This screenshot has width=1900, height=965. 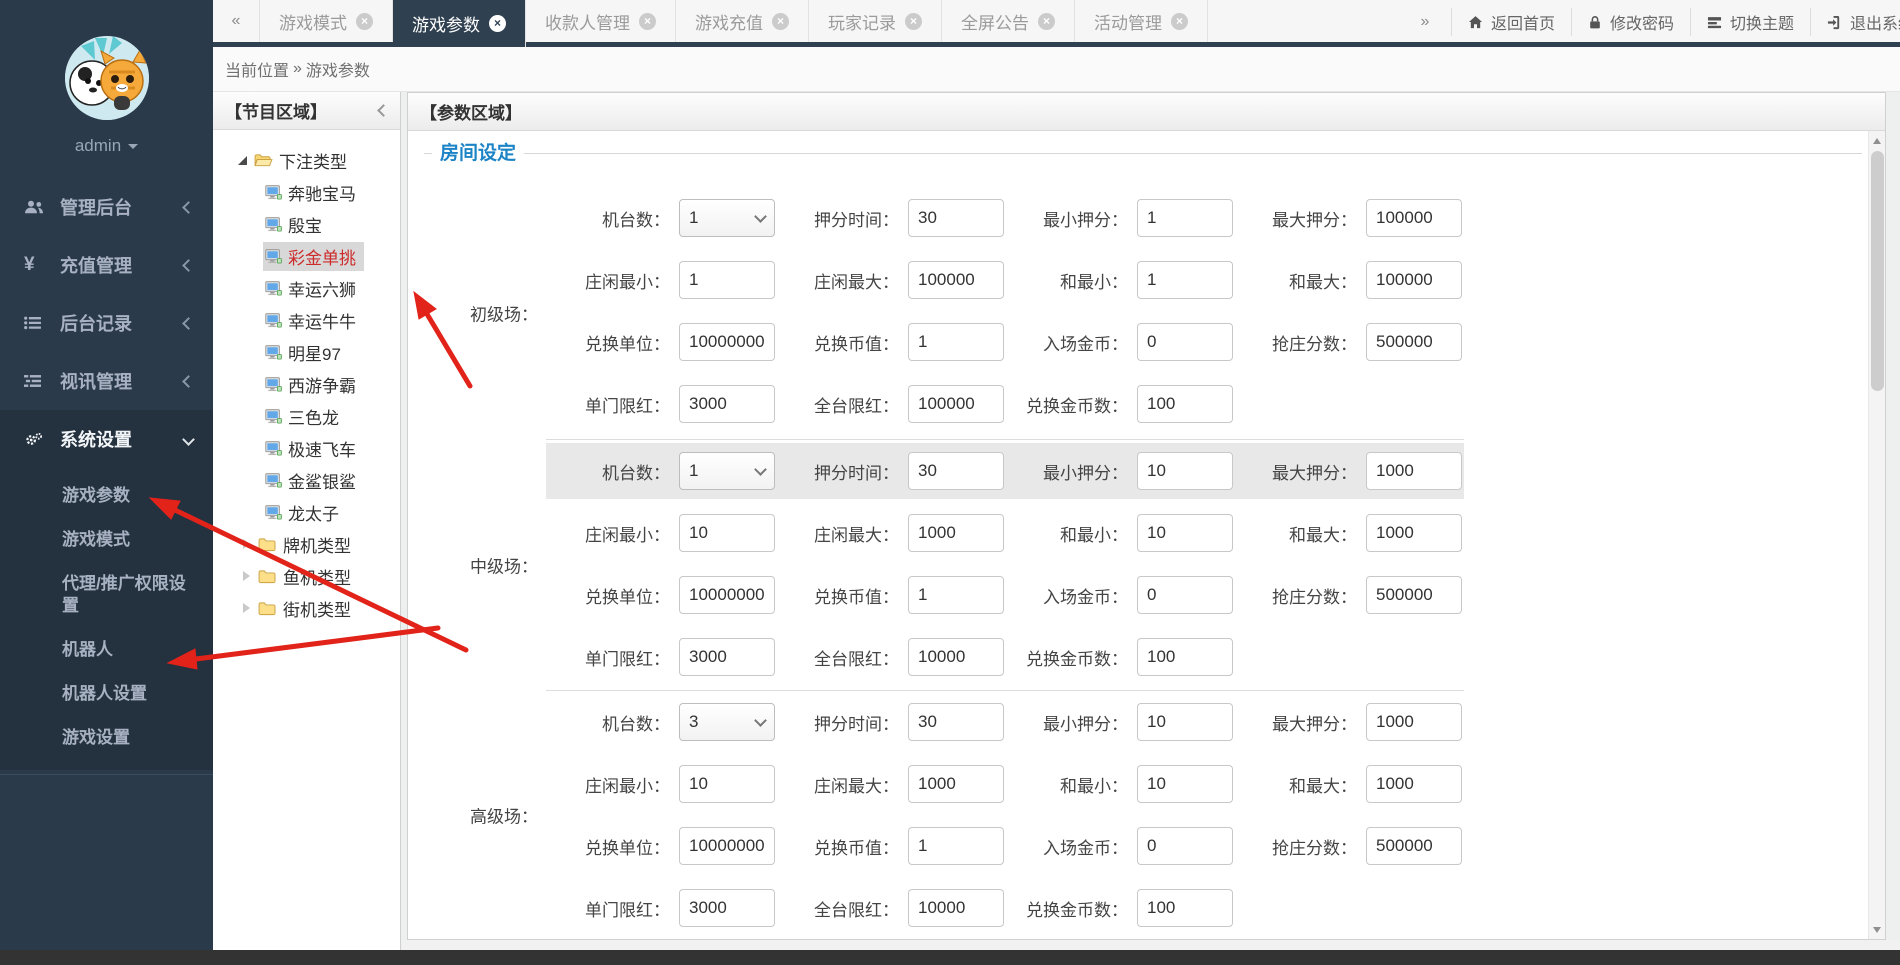 I want to click on scroll-down-arrow, so click(x=1877, y=929).